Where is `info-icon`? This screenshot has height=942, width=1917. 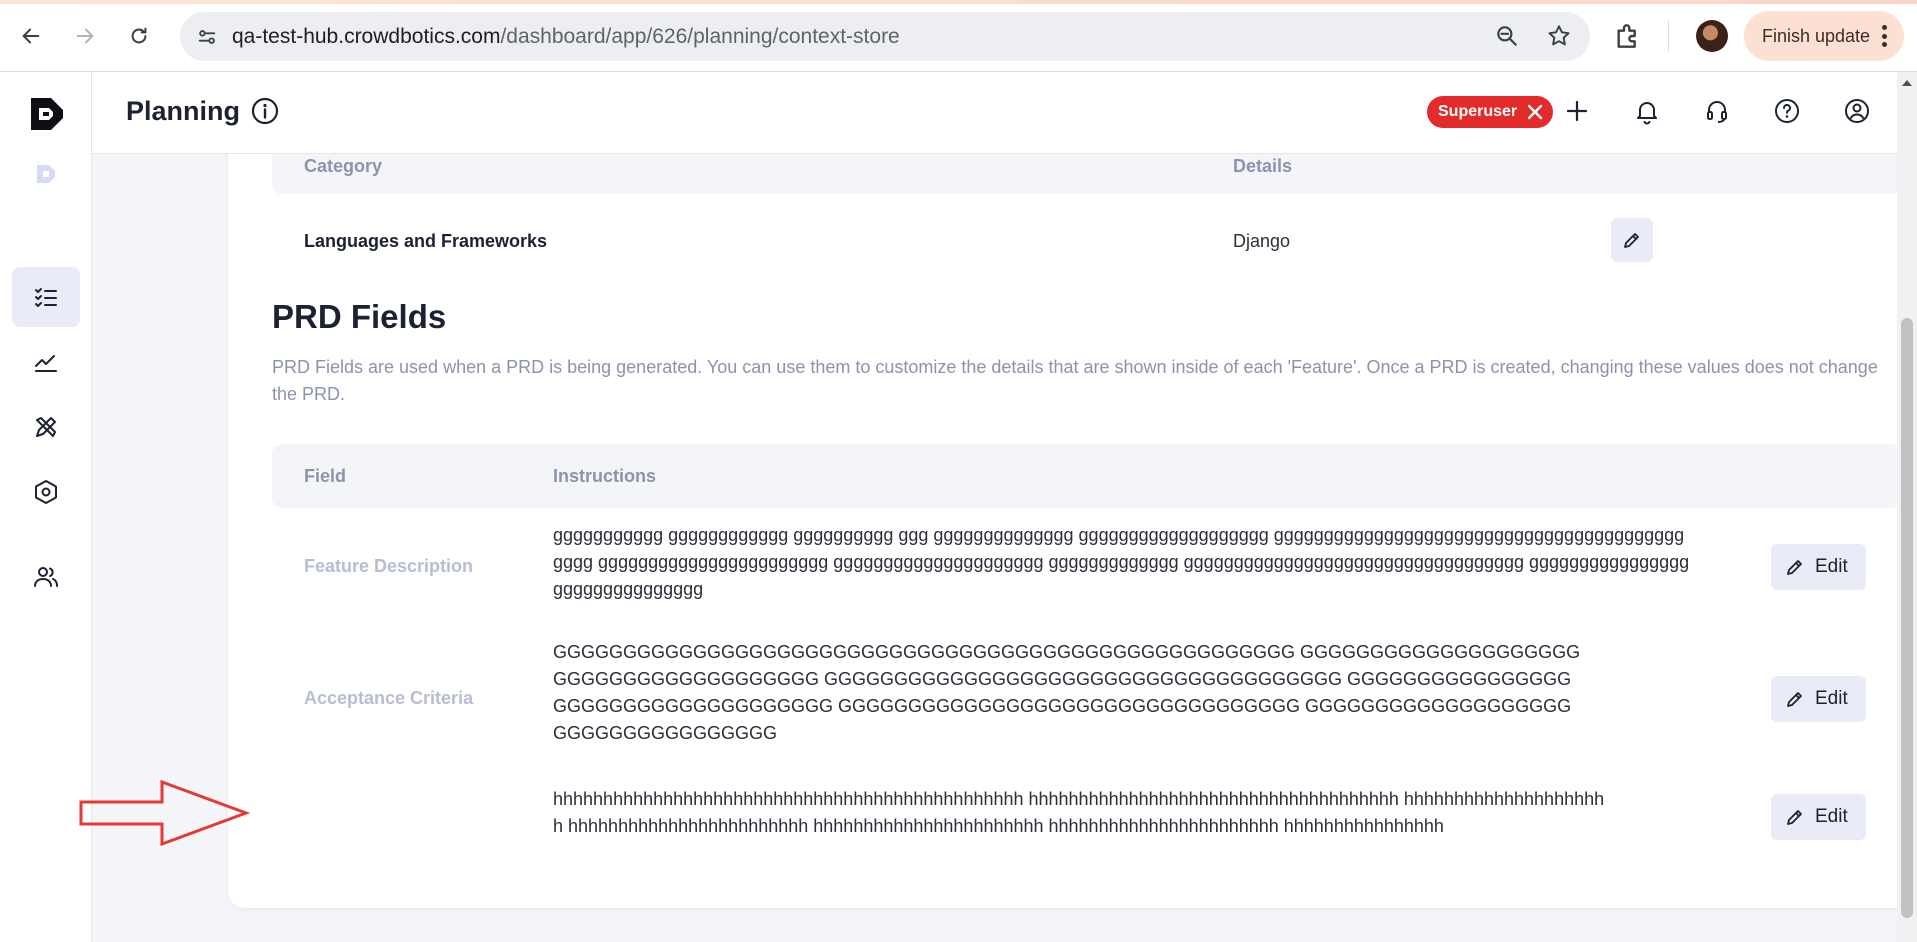
info-icon is located at coordinates (265, 111).